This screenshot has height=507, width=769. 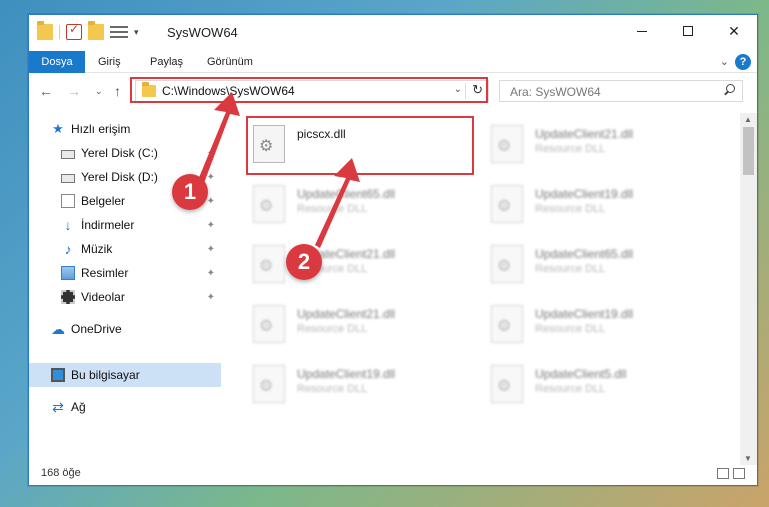 I want to click on sidebar-item-videos: Videolar ✦, so click(x=125, y=297).